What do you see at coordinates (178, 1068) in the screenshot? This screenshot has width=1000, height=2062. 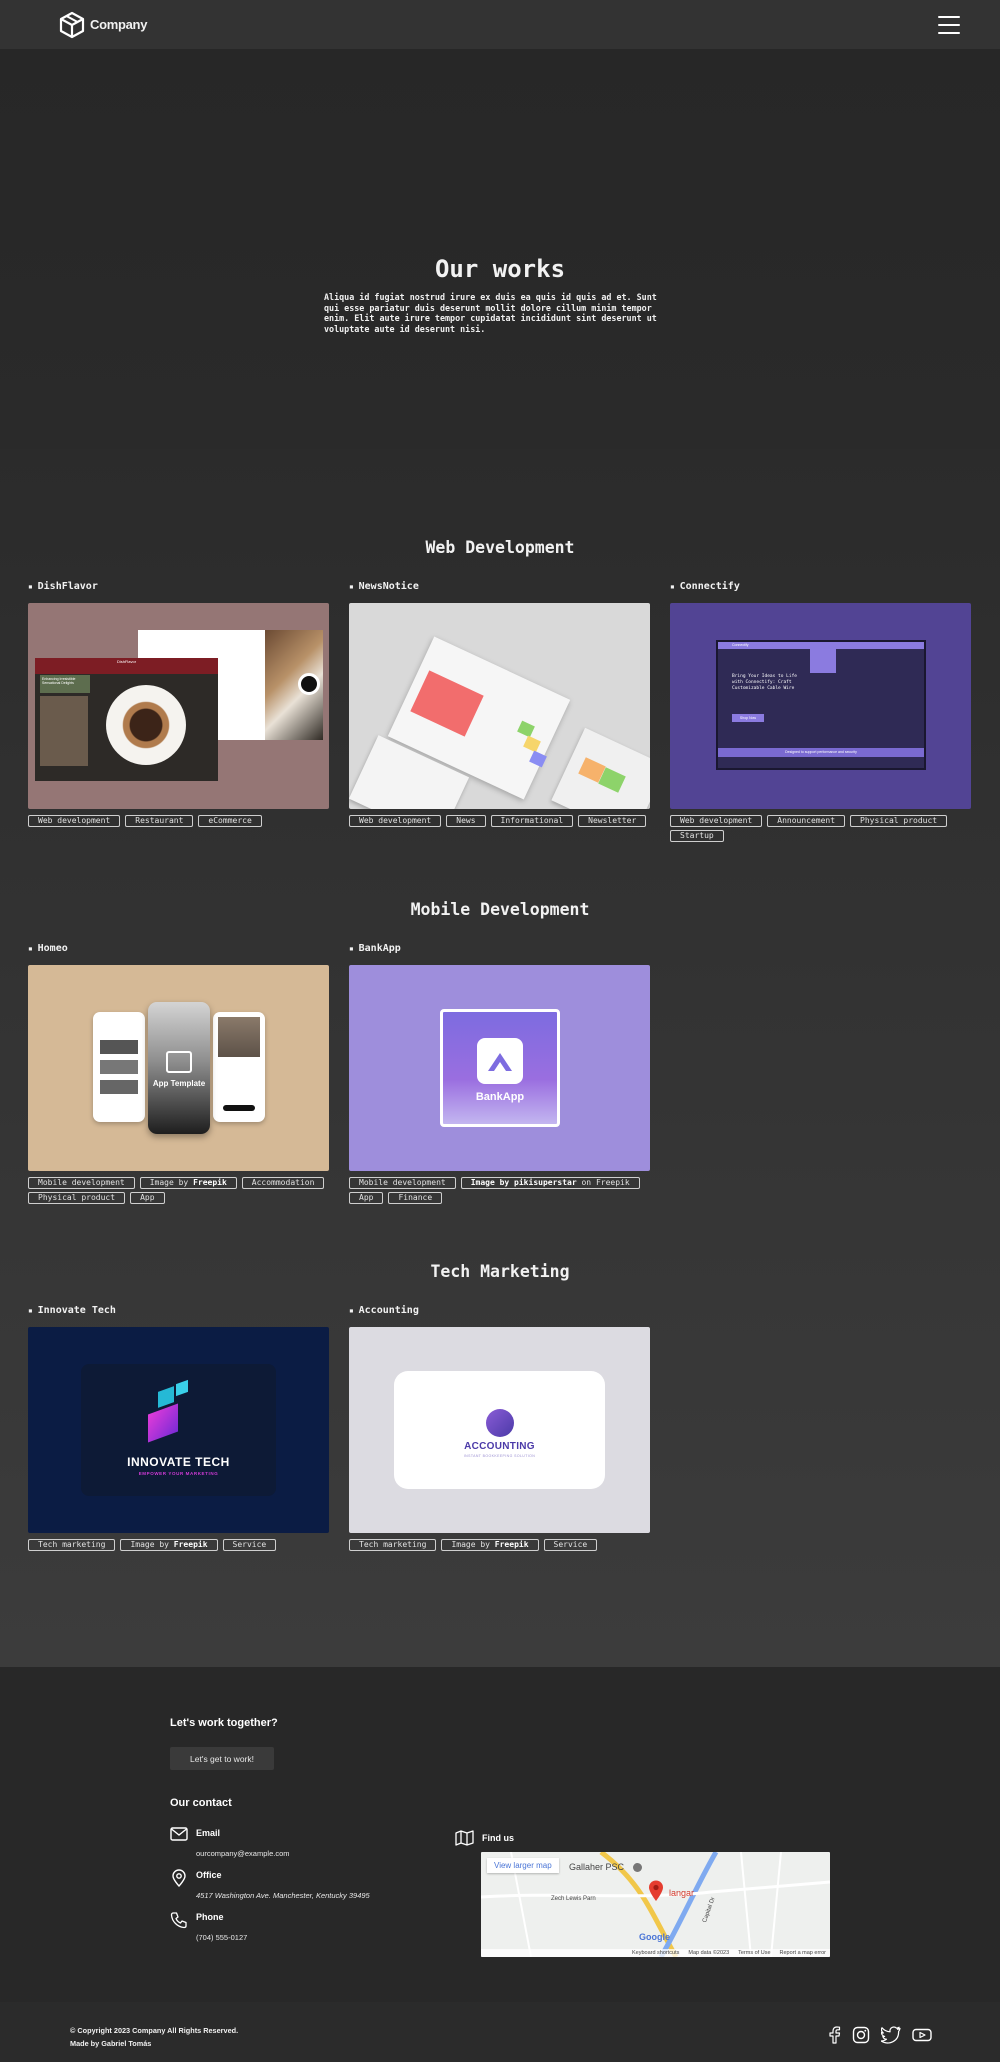 I see `project-thumbnail-homeo: App Template` at bounding box center [178, 1068].